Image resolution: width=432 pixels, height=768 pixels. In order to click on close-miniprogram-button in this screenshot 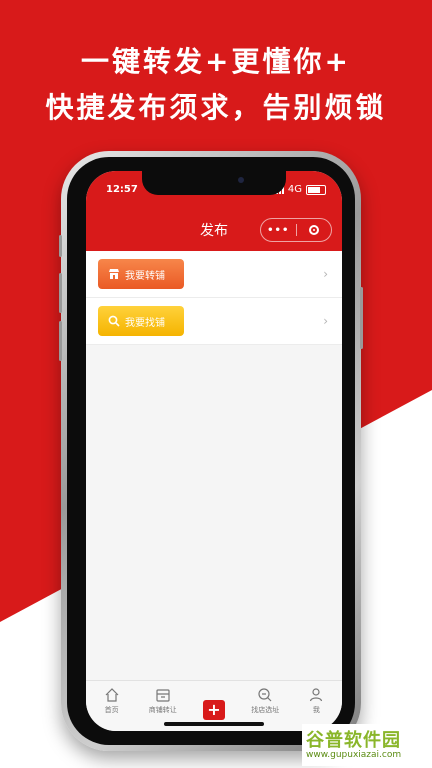, I will do `click(314, 230)`.